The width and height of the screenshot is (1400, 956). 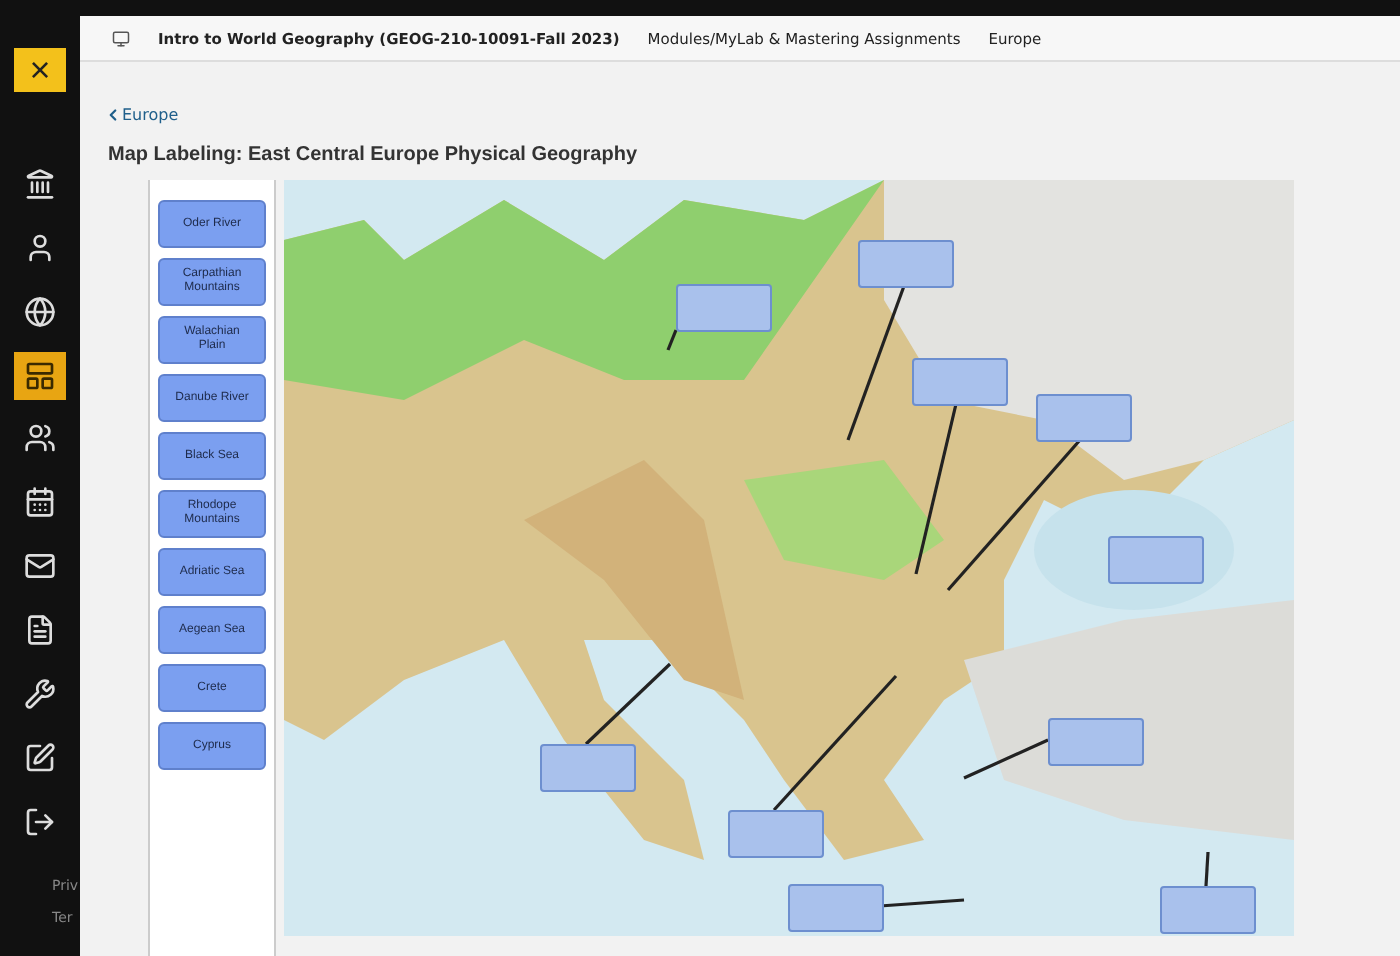 I want to click on document-icon, so click(x=40, y=630).